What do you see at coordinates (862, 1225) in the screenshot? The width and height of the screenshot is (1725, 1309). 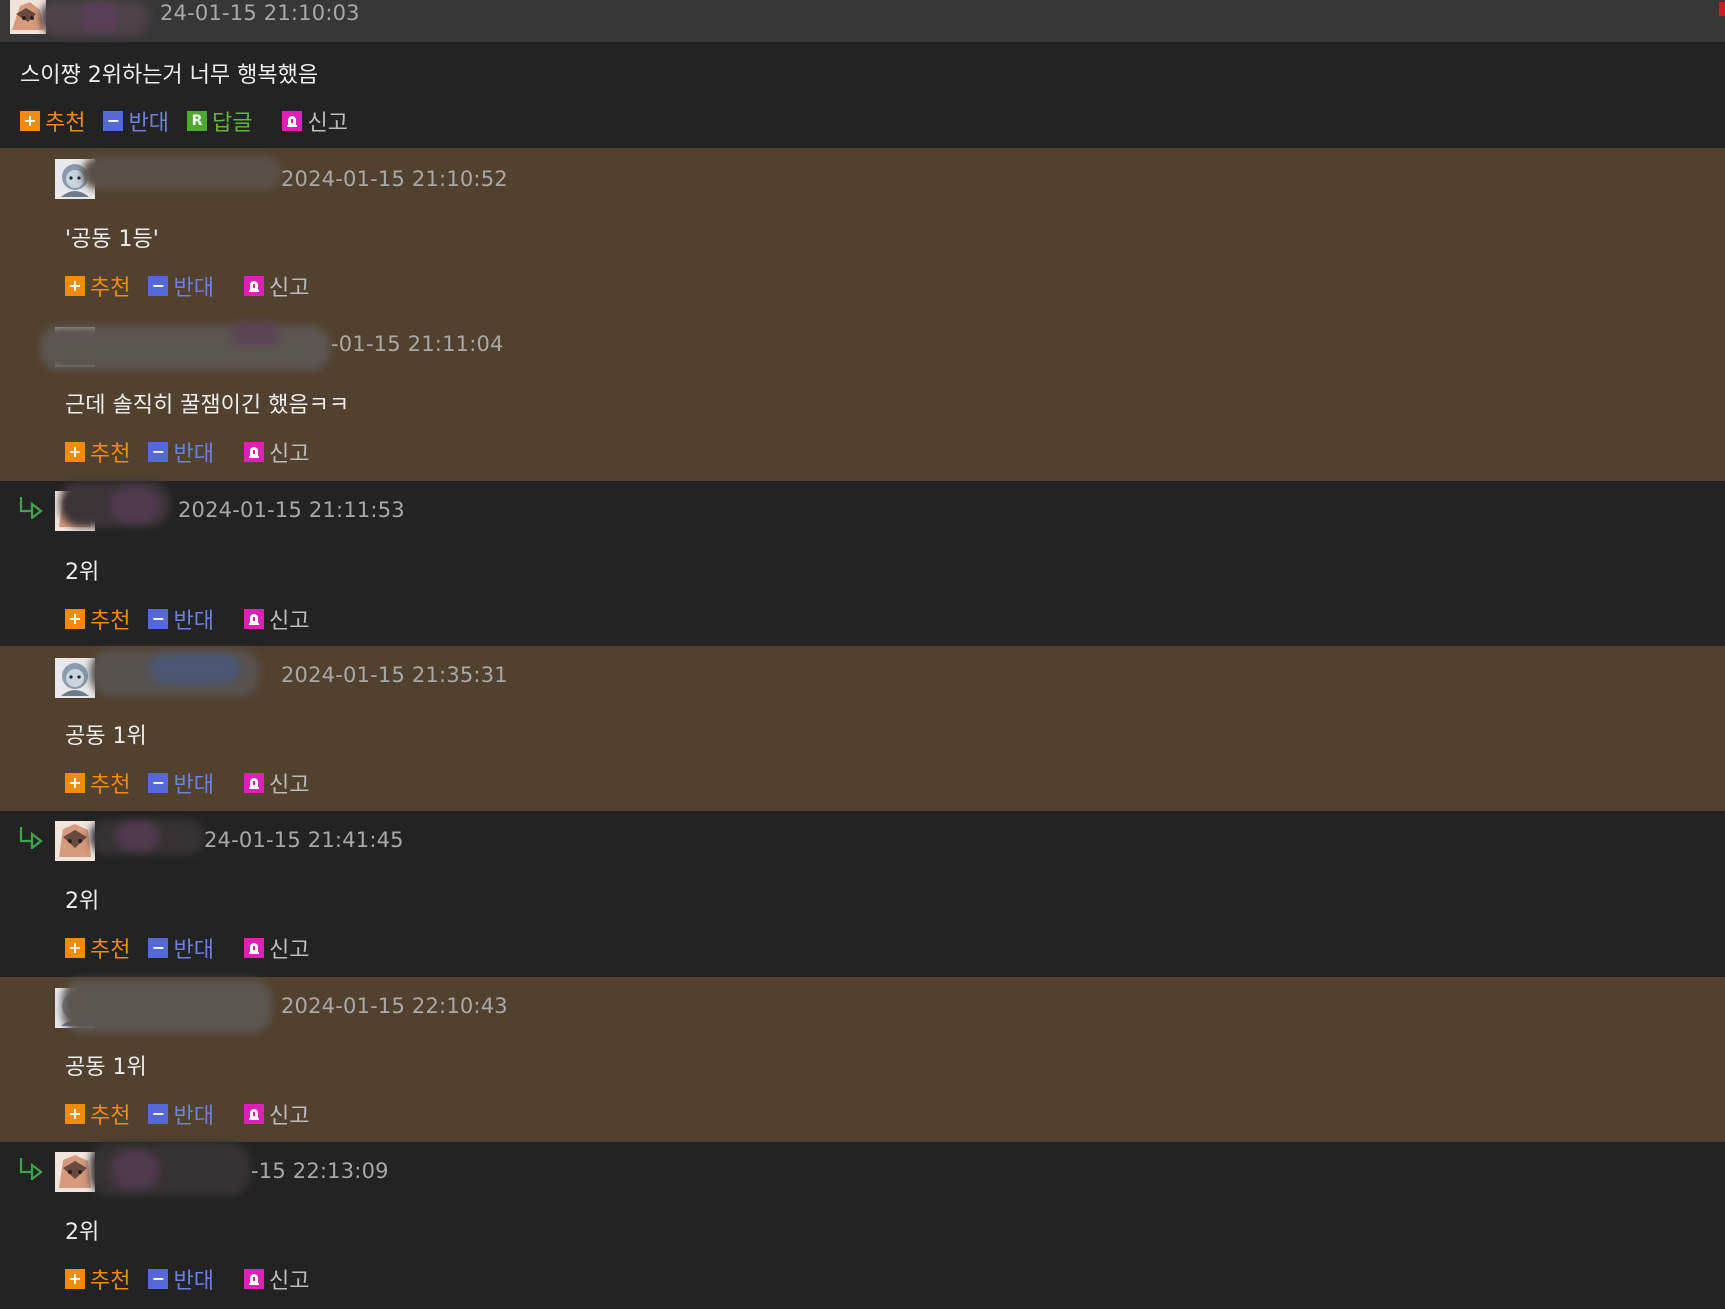 I see `comment-row: -15 22:13:09 2위 + 추천 − 반대 신고` at bounding box center [862, 1225].